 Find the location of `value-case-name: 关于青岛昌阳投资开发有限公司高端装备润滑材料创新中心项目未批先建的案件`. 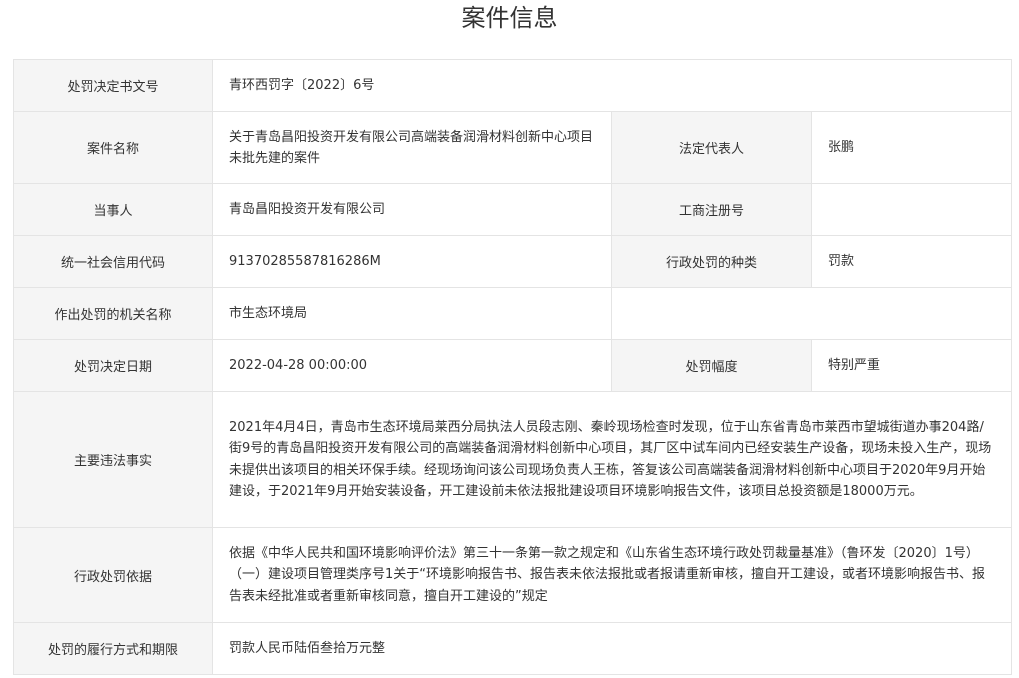

value-case-name: 关于青岛昌阳投资开发有限公司高端装备润滑材料创新中心项目未批先建的案件 is located at coordinates (412, 147).